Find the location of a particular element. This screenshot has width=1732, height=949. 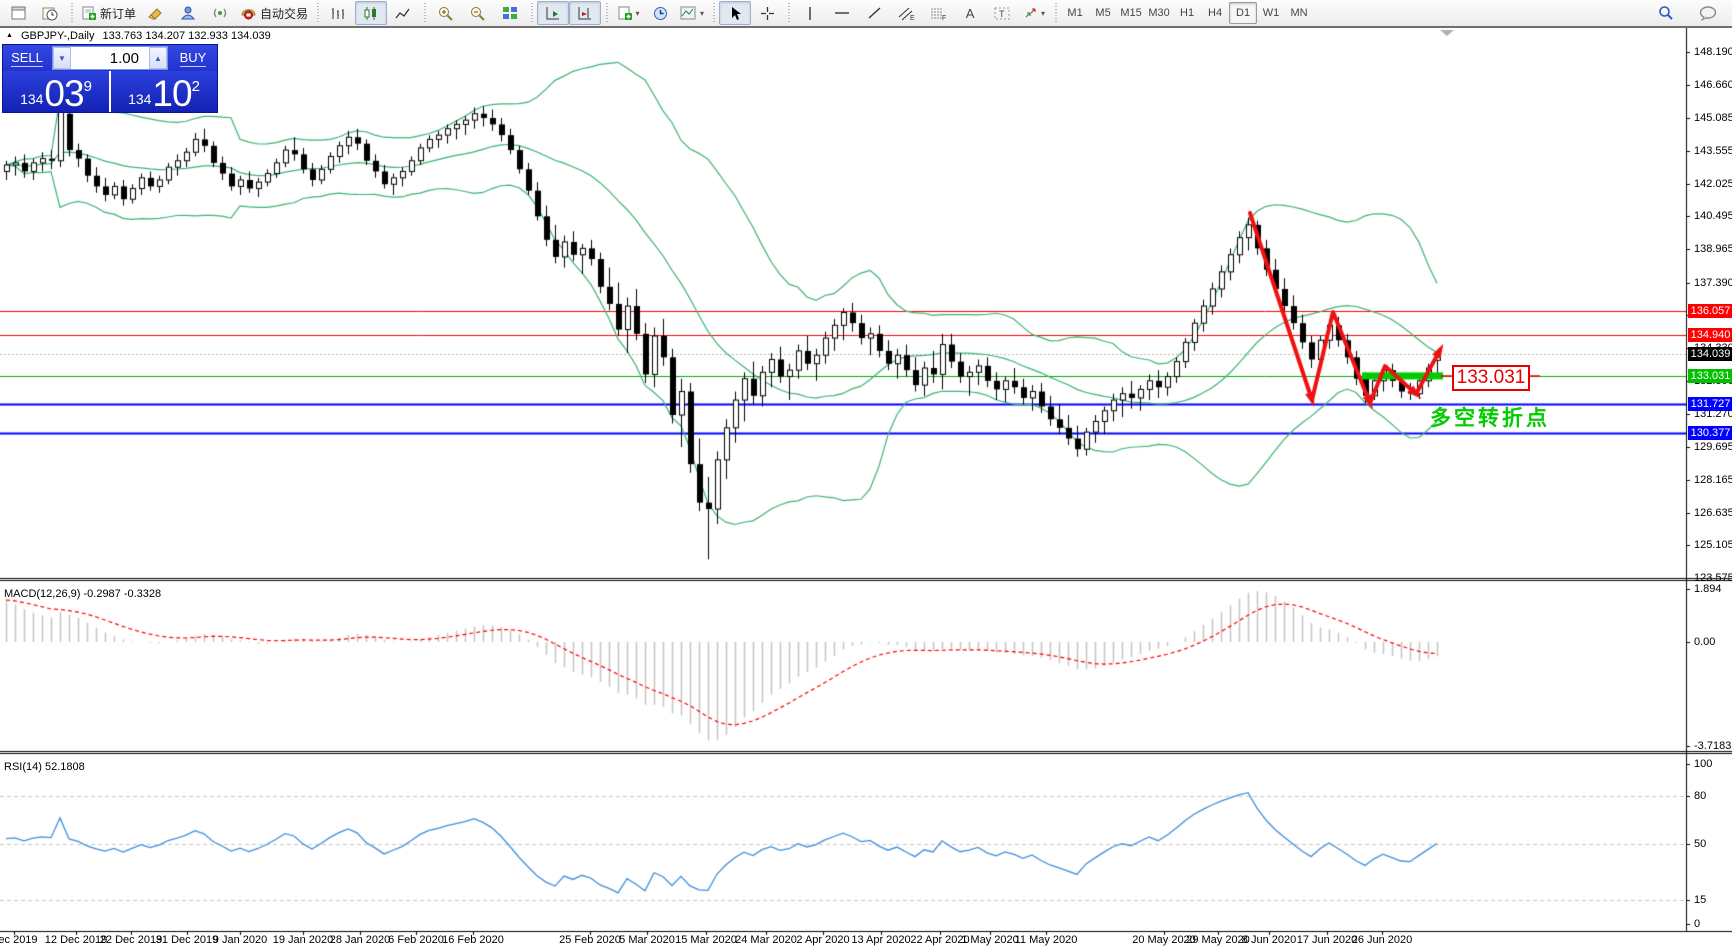

svg-text: T is located at coordinates (1002, 14).